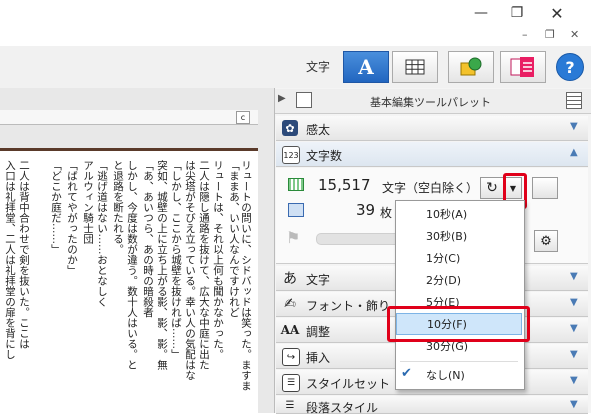 The height and width of the screenshot is (416, 591). I want to click on check-icon: ✔, so click(406, 373).